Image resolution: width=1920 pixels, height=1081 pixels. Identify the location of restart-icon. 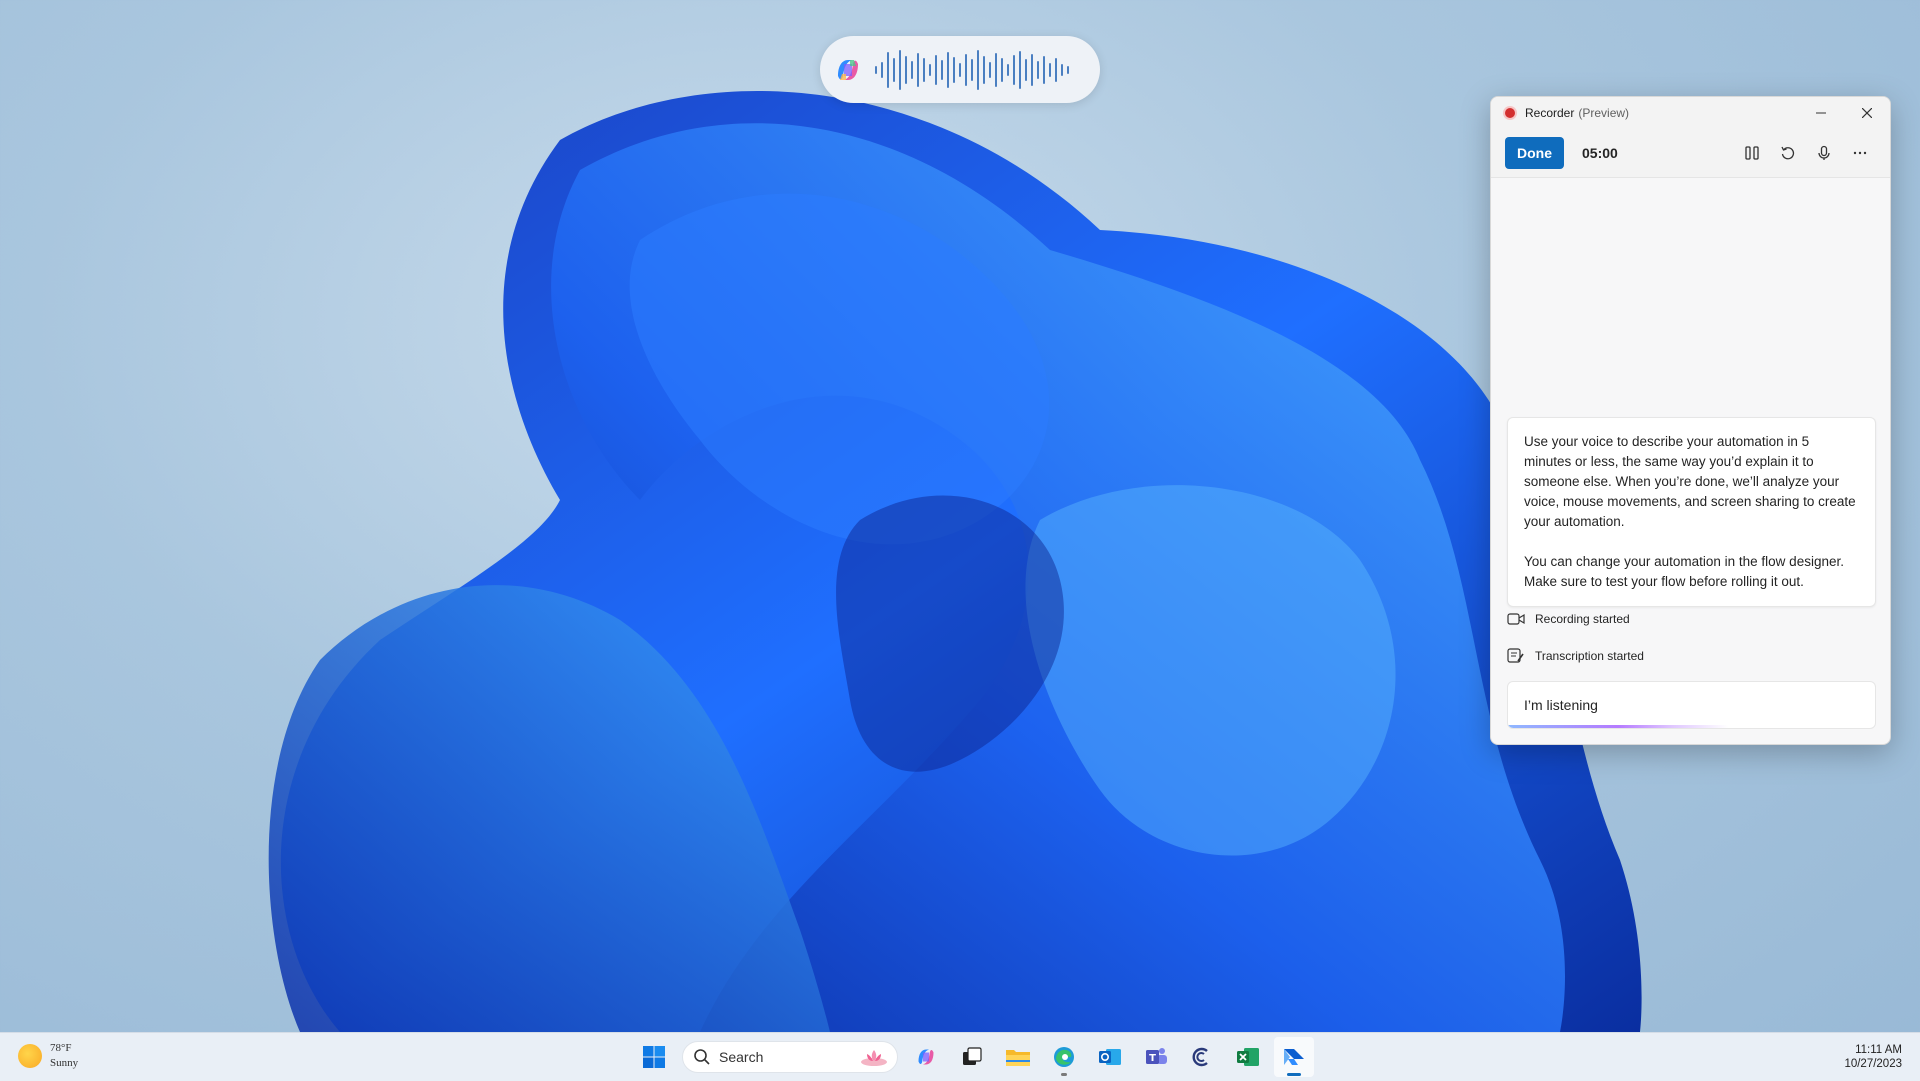
(1788, 153).